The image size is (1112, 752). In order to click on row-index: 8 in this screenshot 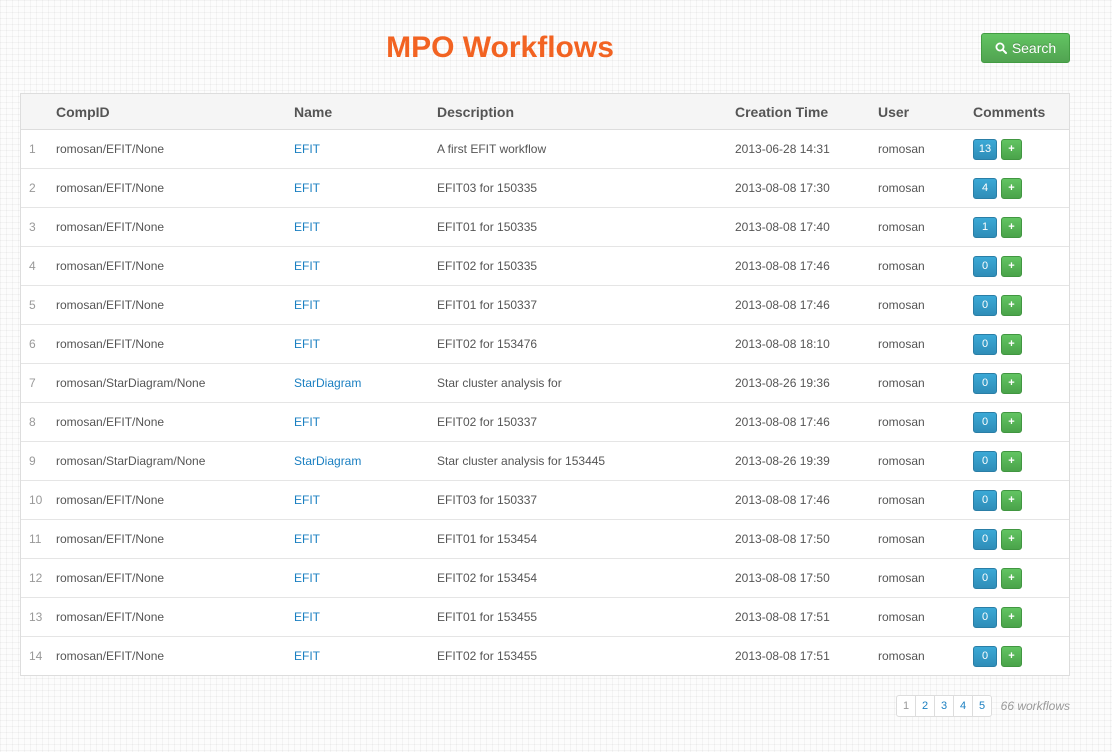, I will do `click(38, 422)`.